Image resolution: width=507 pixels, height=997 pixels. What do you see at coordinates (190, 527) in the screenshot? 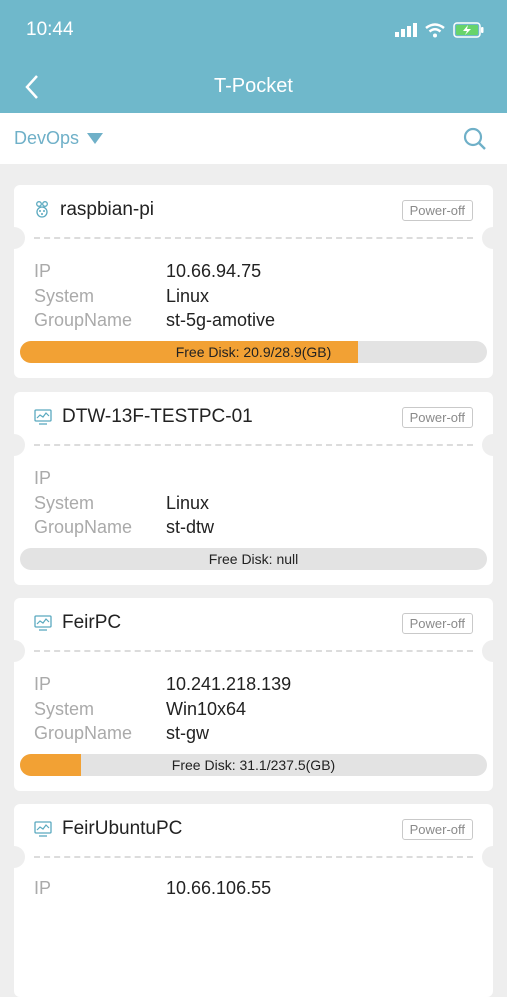
I see `groupname-value: st-dtw` at bounding box center [190, 527].